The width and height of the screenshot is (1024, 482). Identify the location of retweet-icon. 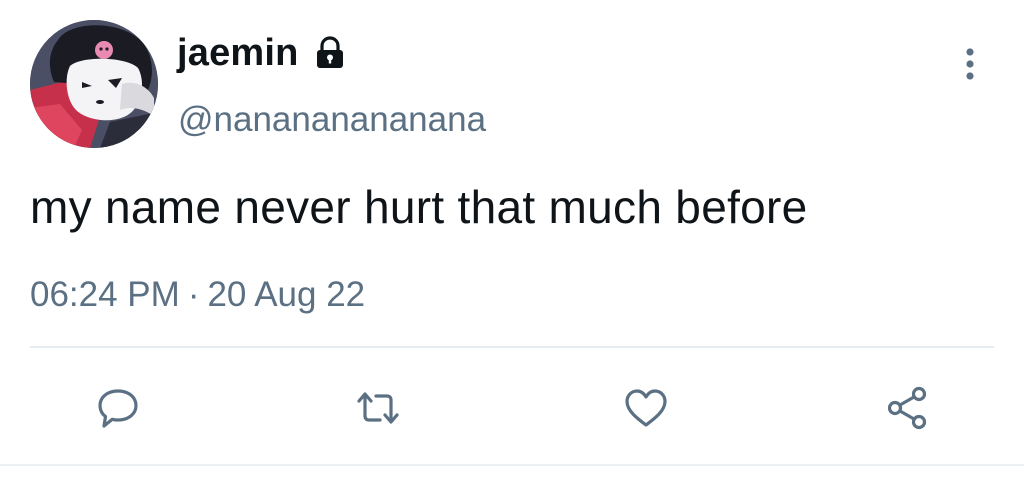
(378, 408).